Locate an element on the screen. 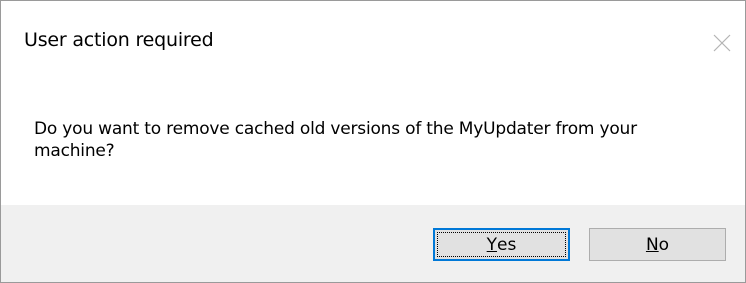 The height and width of the screenshot is (283, 746). yes-button: Yes is located at coordinates (501, 244).